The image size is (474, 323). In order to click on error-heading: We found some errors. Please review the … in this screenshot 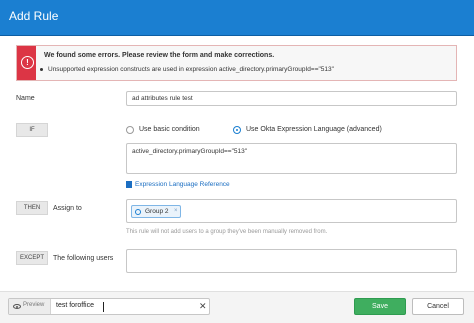, I will do `click(159, 55)`.